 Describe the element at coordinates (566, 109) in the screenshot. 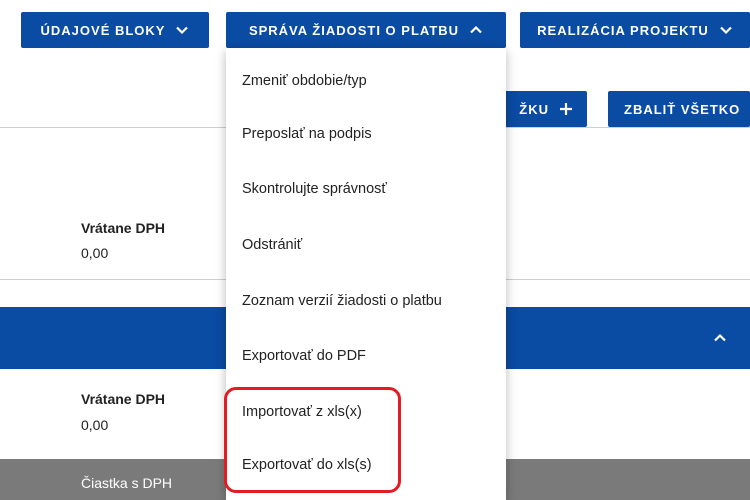

I see `plus-icon` at that location.